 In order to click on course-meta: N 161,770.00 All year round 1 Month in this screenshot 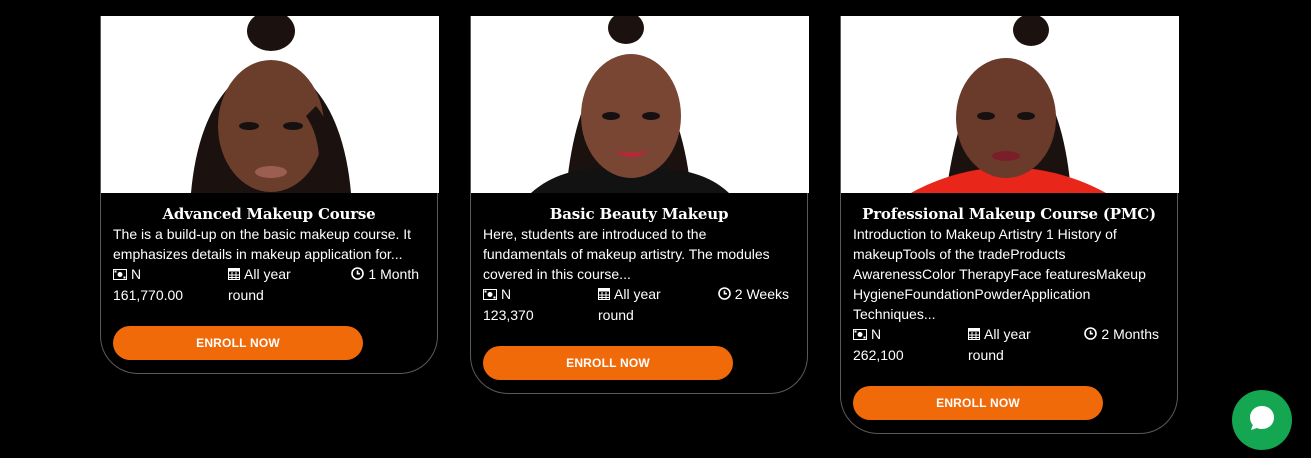, I will do `click(269, 284)`.